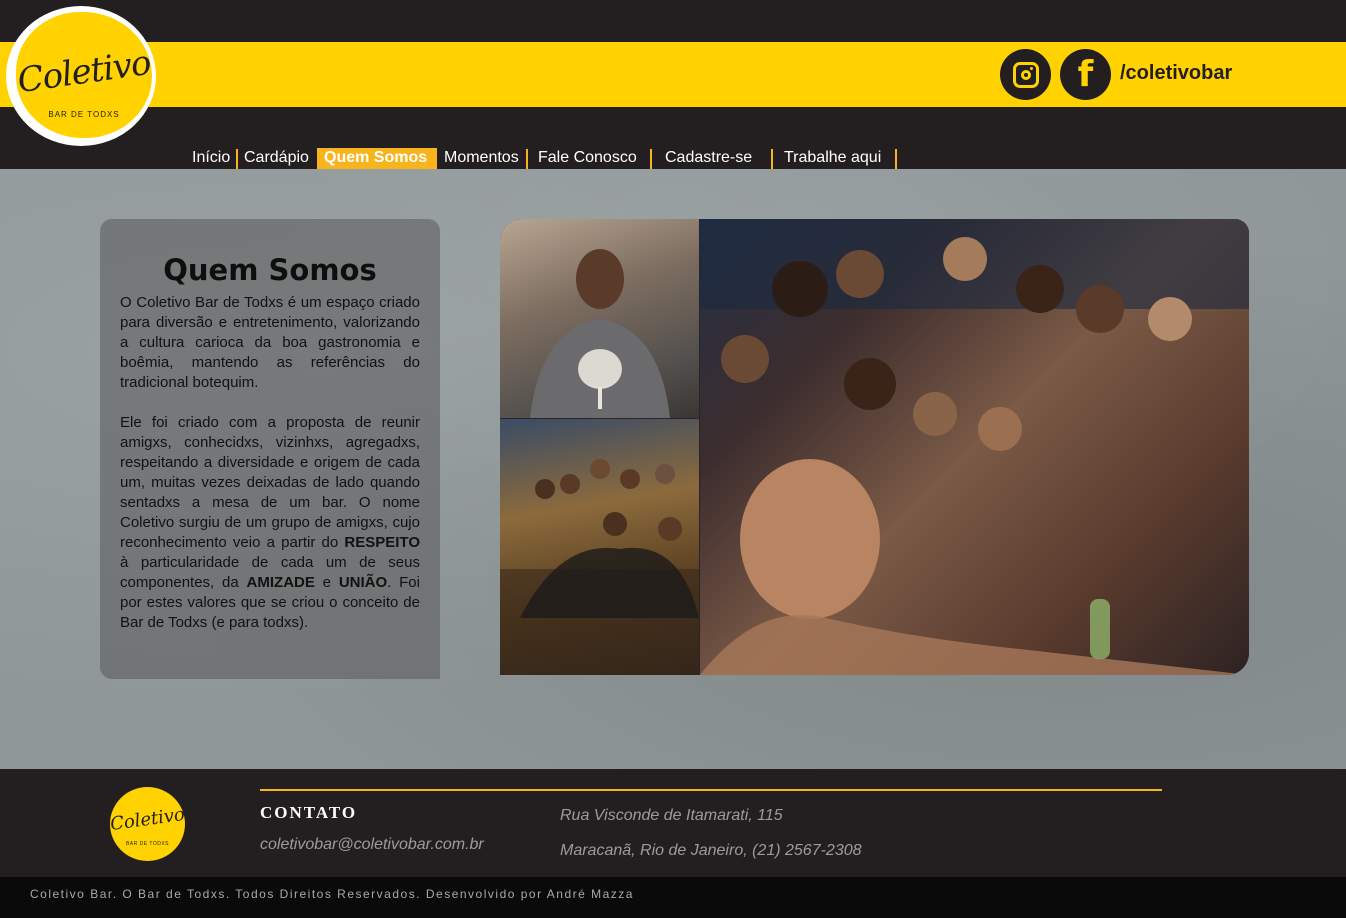 The height and width of the screenshot is (918, 1346). Describe the element at coordinates (382, 542) in the screenshot. I see `bold-respeito: RESPEITO` at that location.